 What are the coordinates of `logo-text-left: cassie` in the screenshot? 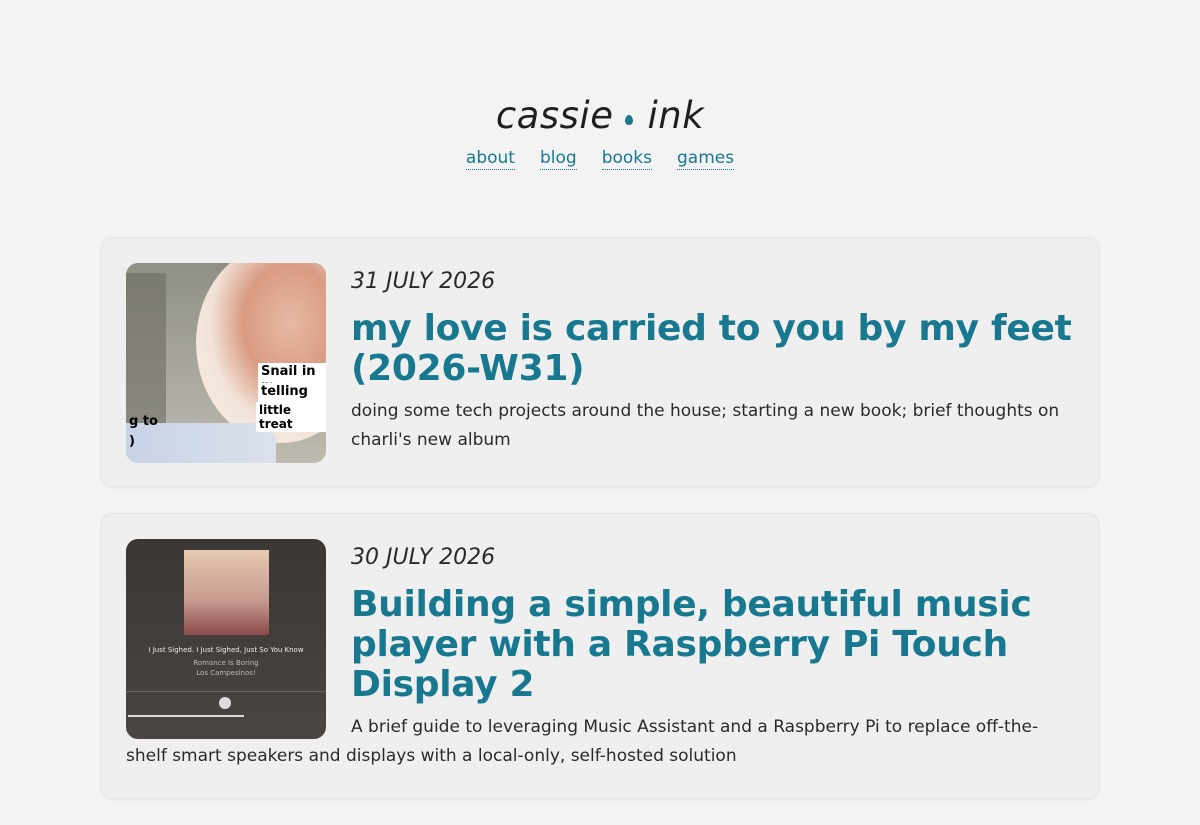 It's located at (554, 115).